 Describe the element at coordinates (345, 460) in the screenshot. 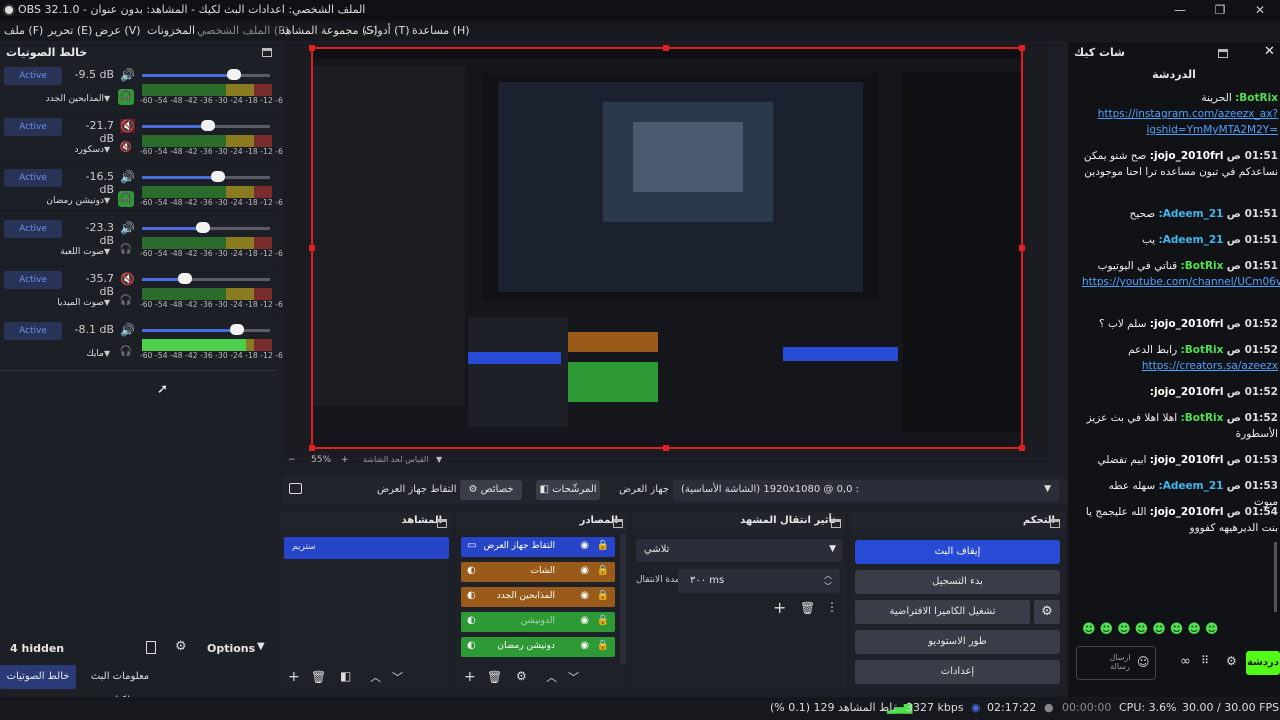

I see `zoom-in-button: +` at that location.